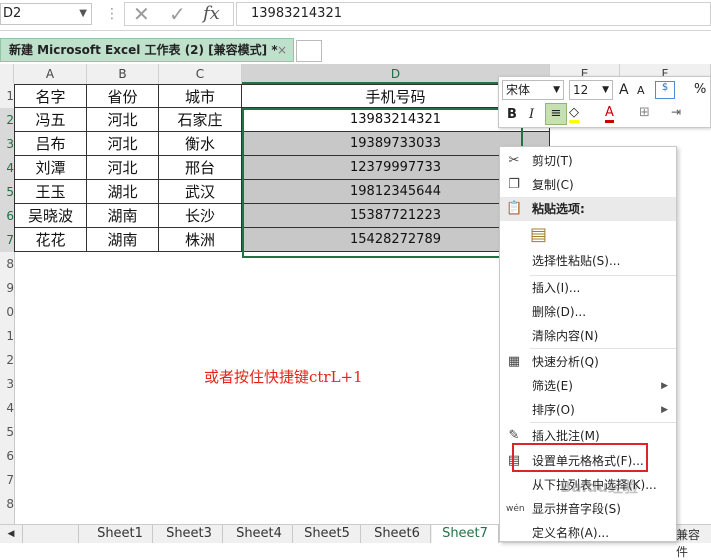  What do you see at coordinates (50, 74) in the screenshot?
I see `column-header-a: A` at bounding box center [50, 74].